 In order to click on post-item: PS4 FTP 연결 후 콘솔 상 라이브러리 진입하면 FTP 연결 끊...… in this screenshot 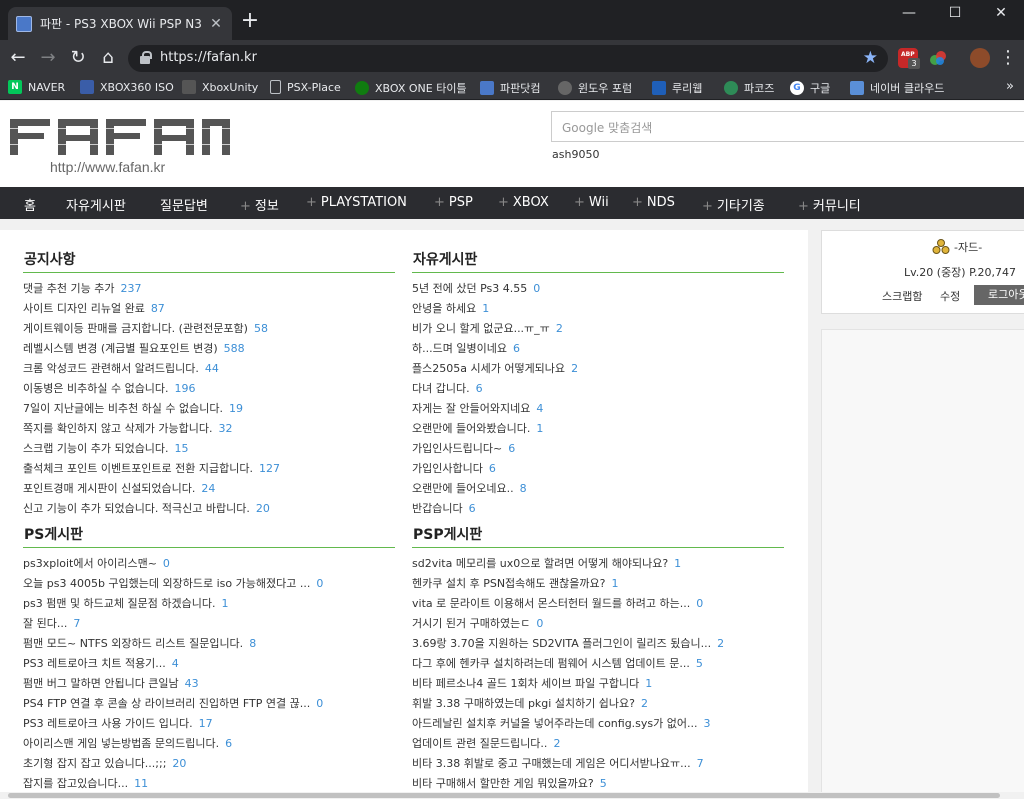, I will do `click(209, 704)`.